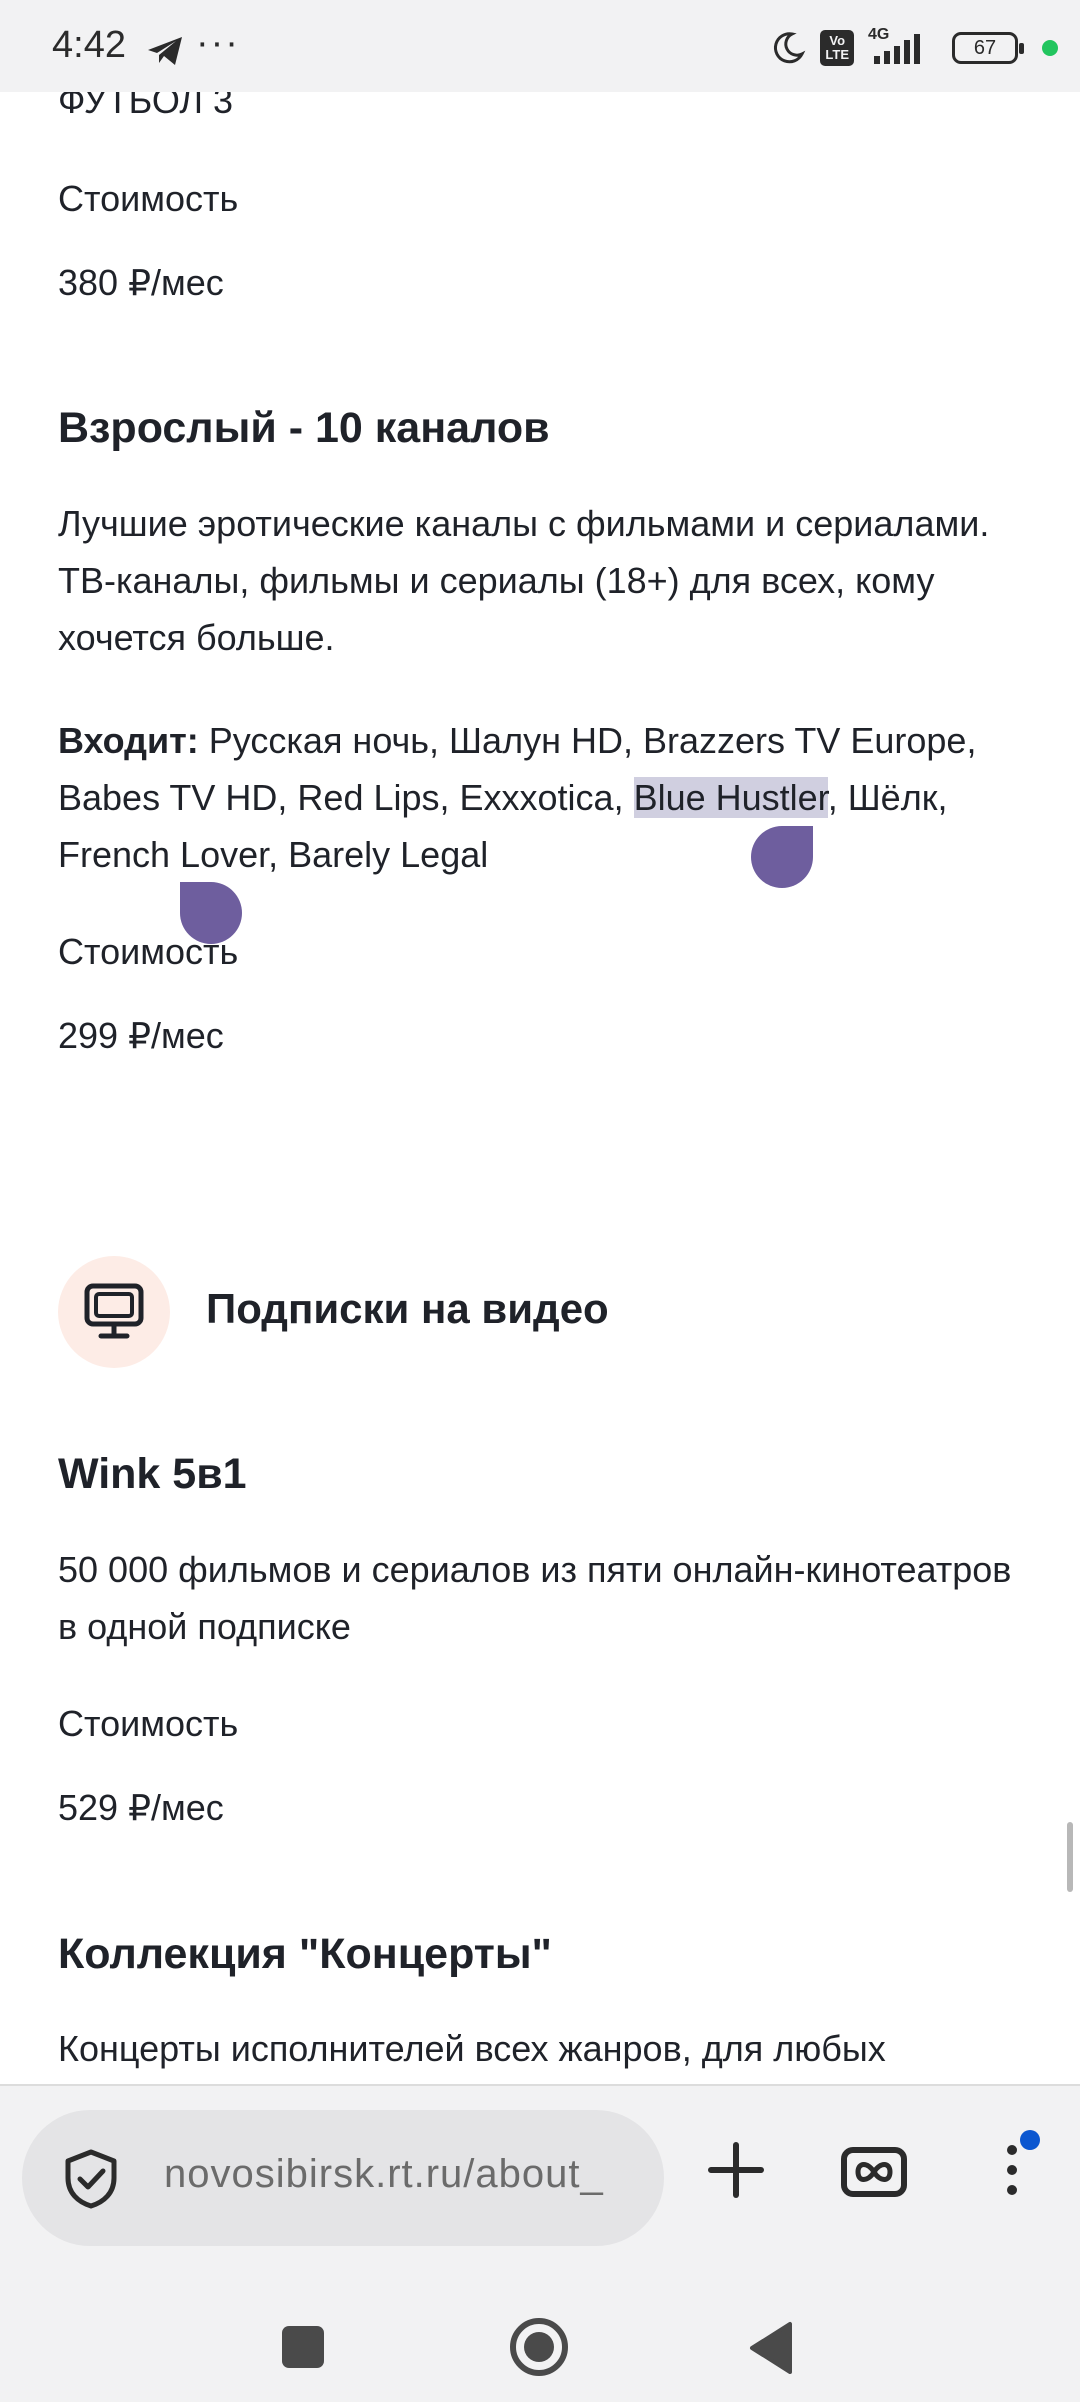 Image resolution: width=1080 pixels, height=2402 pixels. I want to click on address-bar: novosibirsk.rt.ru/about_, so click(343, 2178).